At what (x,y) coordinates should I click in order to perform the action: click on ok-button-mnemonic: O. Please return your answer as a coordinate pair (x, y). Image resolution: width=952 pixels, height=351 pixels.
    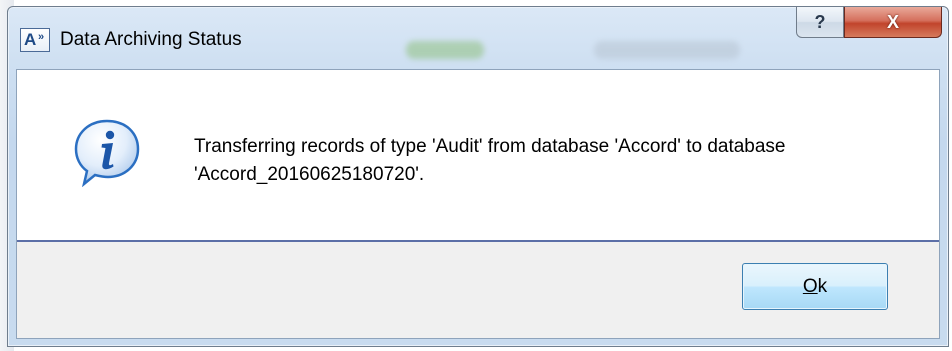
    Looking at the image, I should click on (810, 286).